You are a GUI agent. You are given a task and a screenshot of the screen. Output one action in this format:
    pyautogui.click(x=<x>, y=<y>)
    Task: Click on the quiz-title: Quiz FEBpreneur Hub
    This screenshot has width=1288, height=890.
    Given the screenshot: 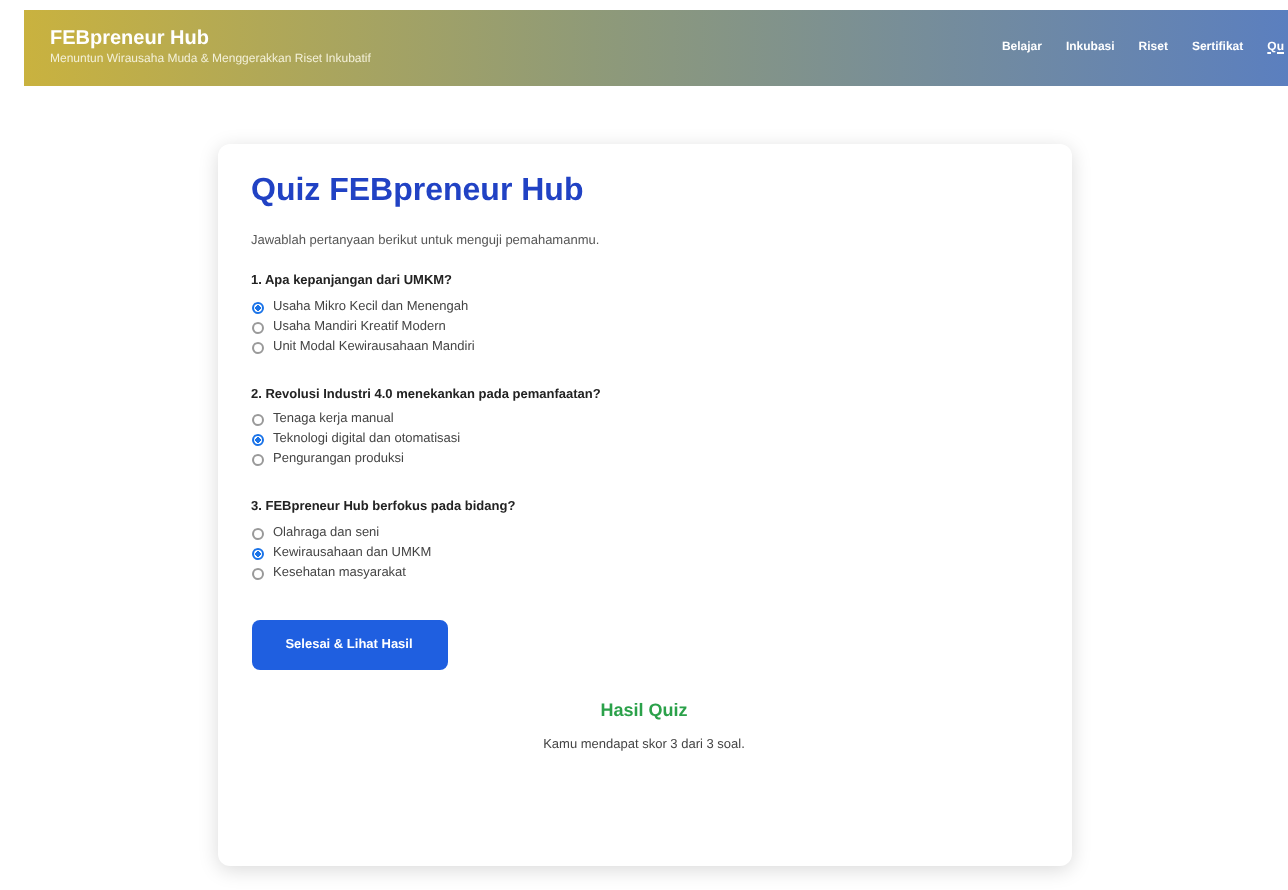 What is the action you would take?
    pyautogui.click(x=418, y=192)
    